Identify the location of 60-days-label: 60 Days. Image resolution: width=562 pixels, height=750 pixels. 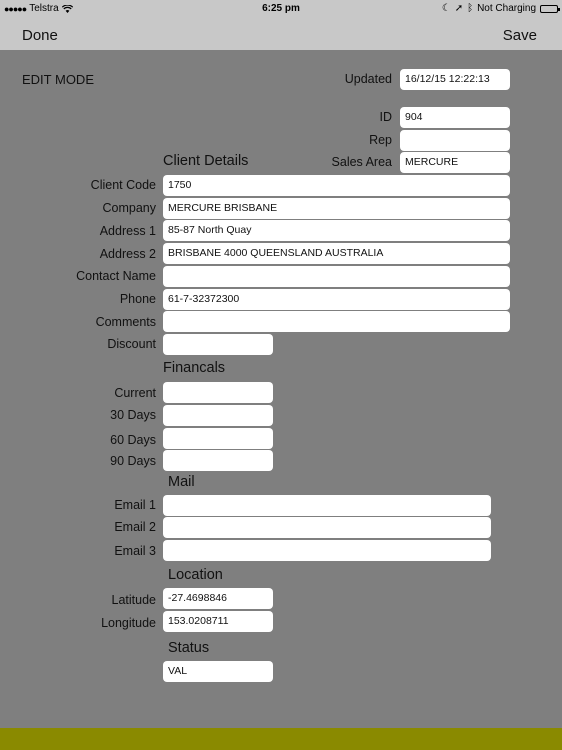
(133, 440).